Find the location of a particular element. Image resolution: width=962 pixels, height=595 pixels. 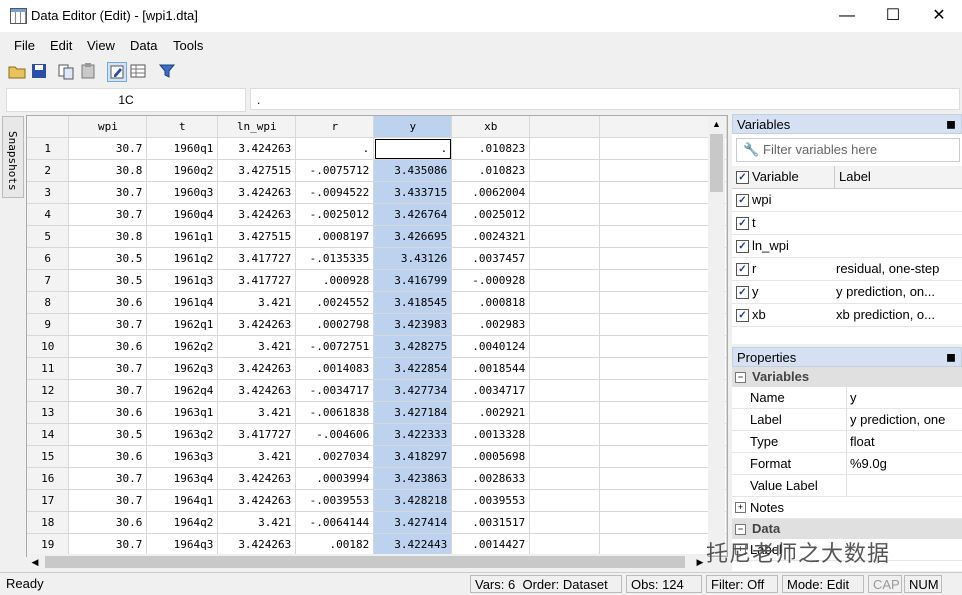

cell-wpi: 30.6 is located at coordinates (108, 346).